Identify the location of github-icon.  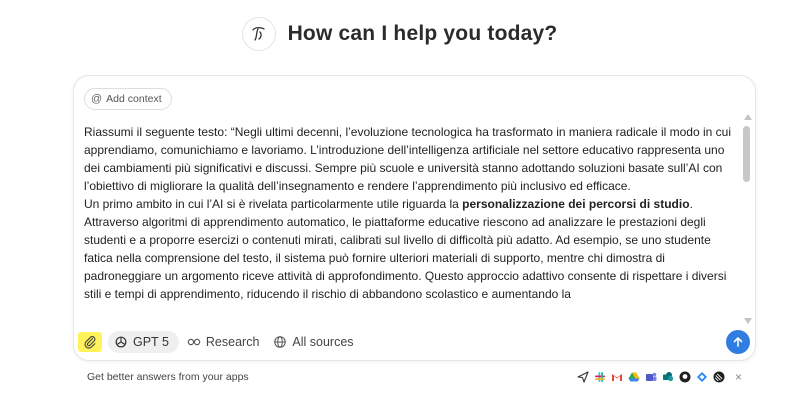
(685, 377).